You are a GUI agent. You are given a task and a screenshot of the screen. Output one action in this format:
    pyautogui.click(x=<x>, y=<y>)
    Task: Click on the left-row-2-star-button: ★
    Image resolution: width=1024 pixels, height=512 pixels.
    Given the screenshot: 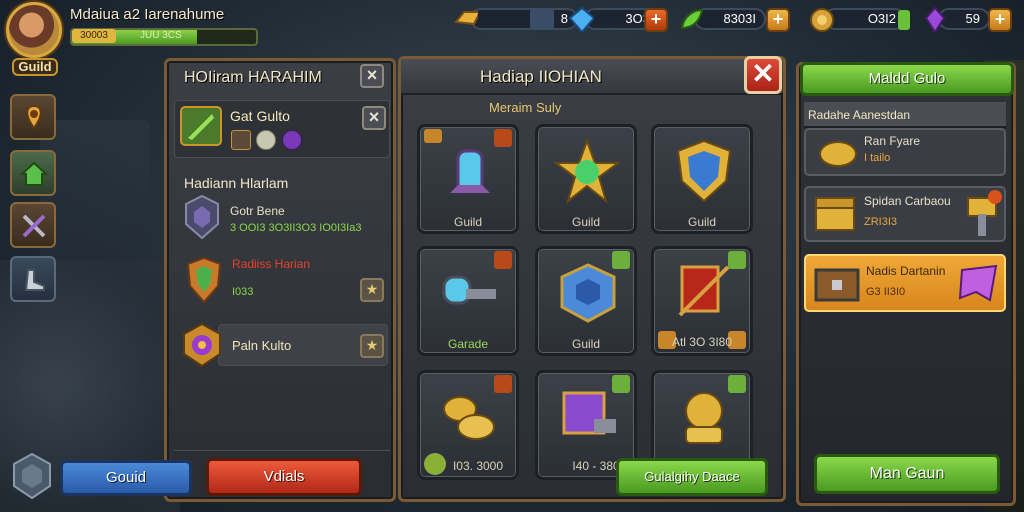 What is the action you would take?
    pyautogui.click(x=372, y=290)
    